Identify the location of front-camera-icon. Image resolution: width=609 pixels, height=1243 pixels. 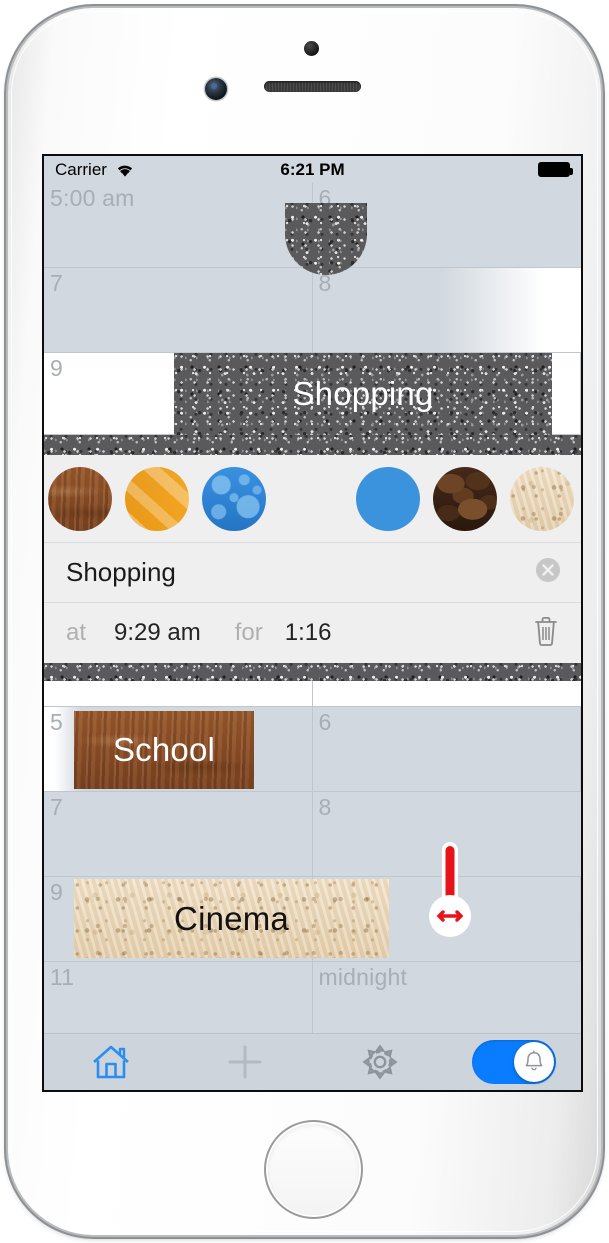
(216, 89).